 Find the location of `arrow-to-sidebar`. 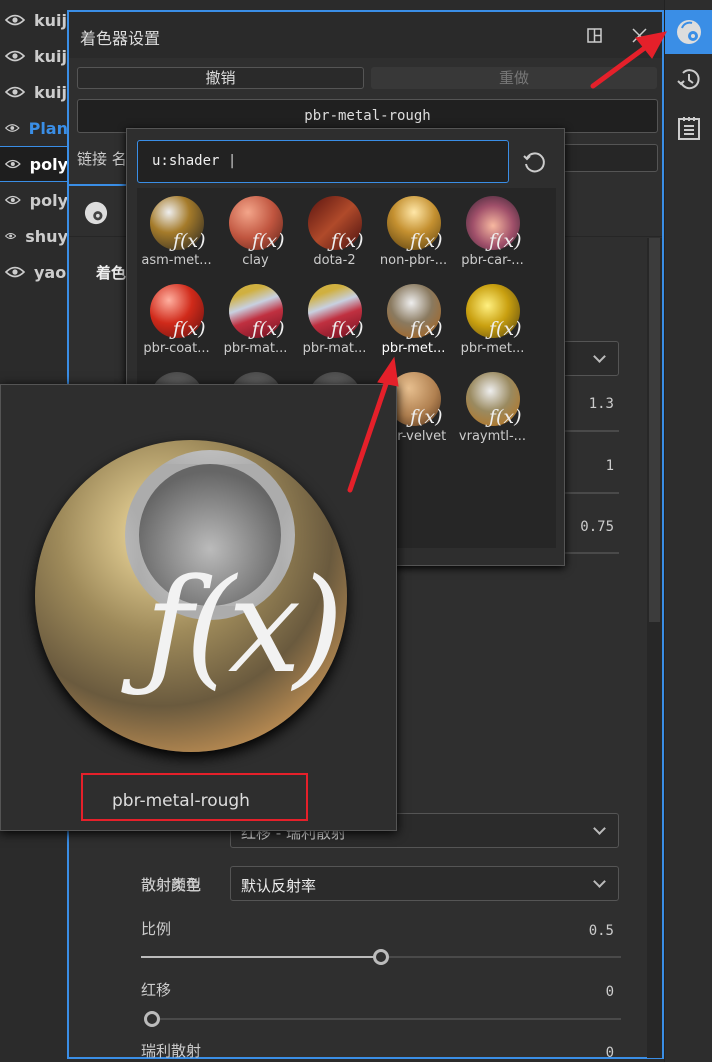

arrow-to-sidebar is located at coordinates (621, 65).